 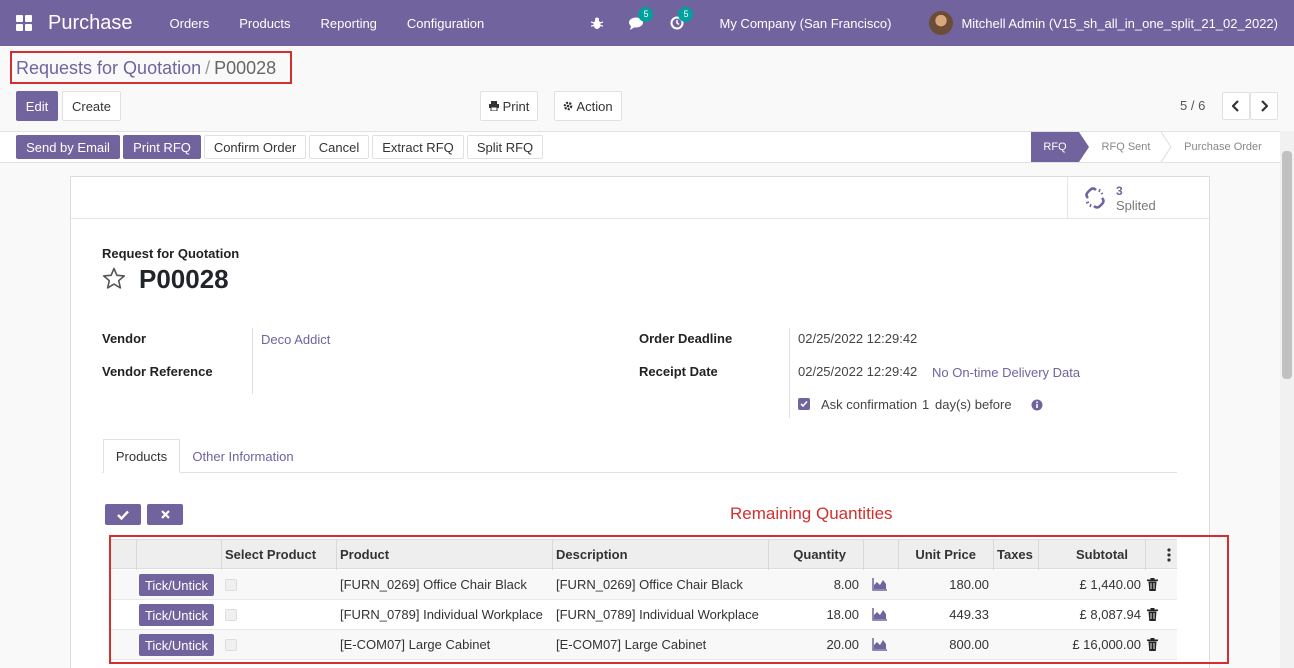 I want to click on splited-label: Splited, so click(x=1136, y=205).